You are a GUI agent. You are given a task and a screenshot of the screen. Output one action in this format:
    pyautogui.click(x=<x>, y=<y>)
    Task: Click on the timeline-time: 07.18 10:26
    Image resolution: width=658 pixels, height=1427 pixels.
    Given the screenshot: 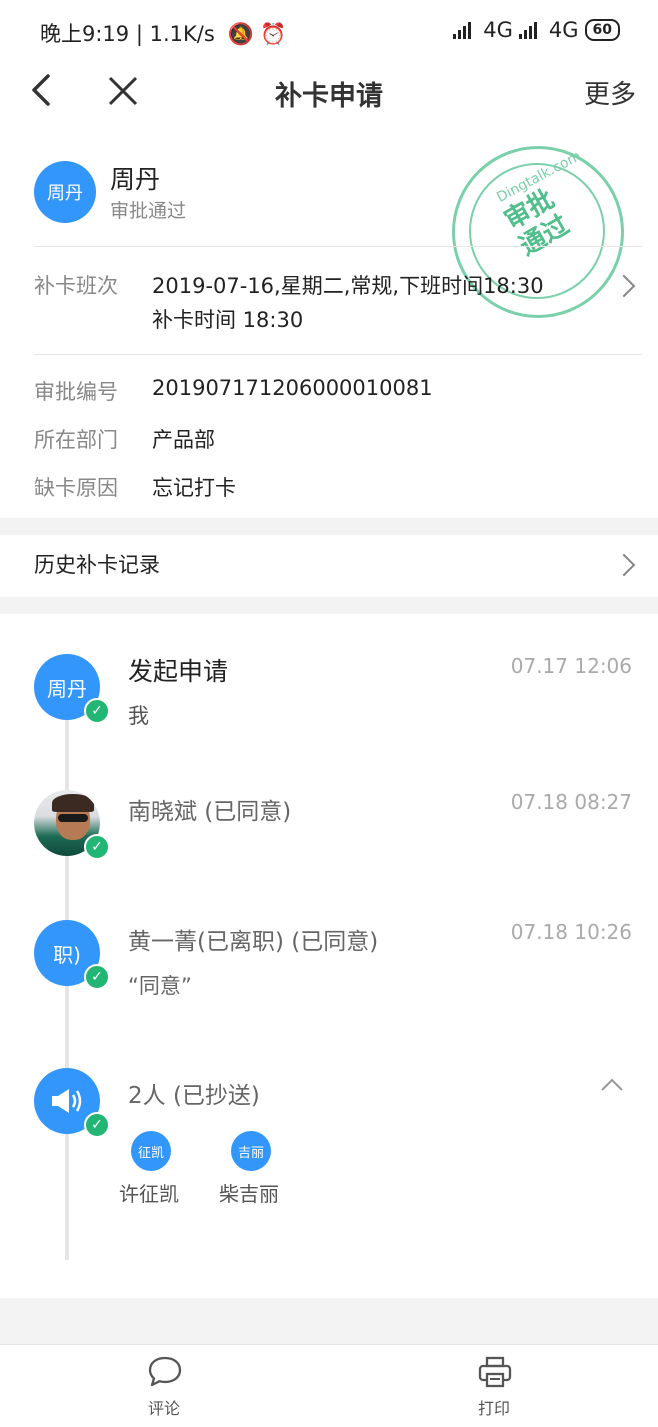 What is the action you would take?
    pyautogui.click(x=571, y=932)
    